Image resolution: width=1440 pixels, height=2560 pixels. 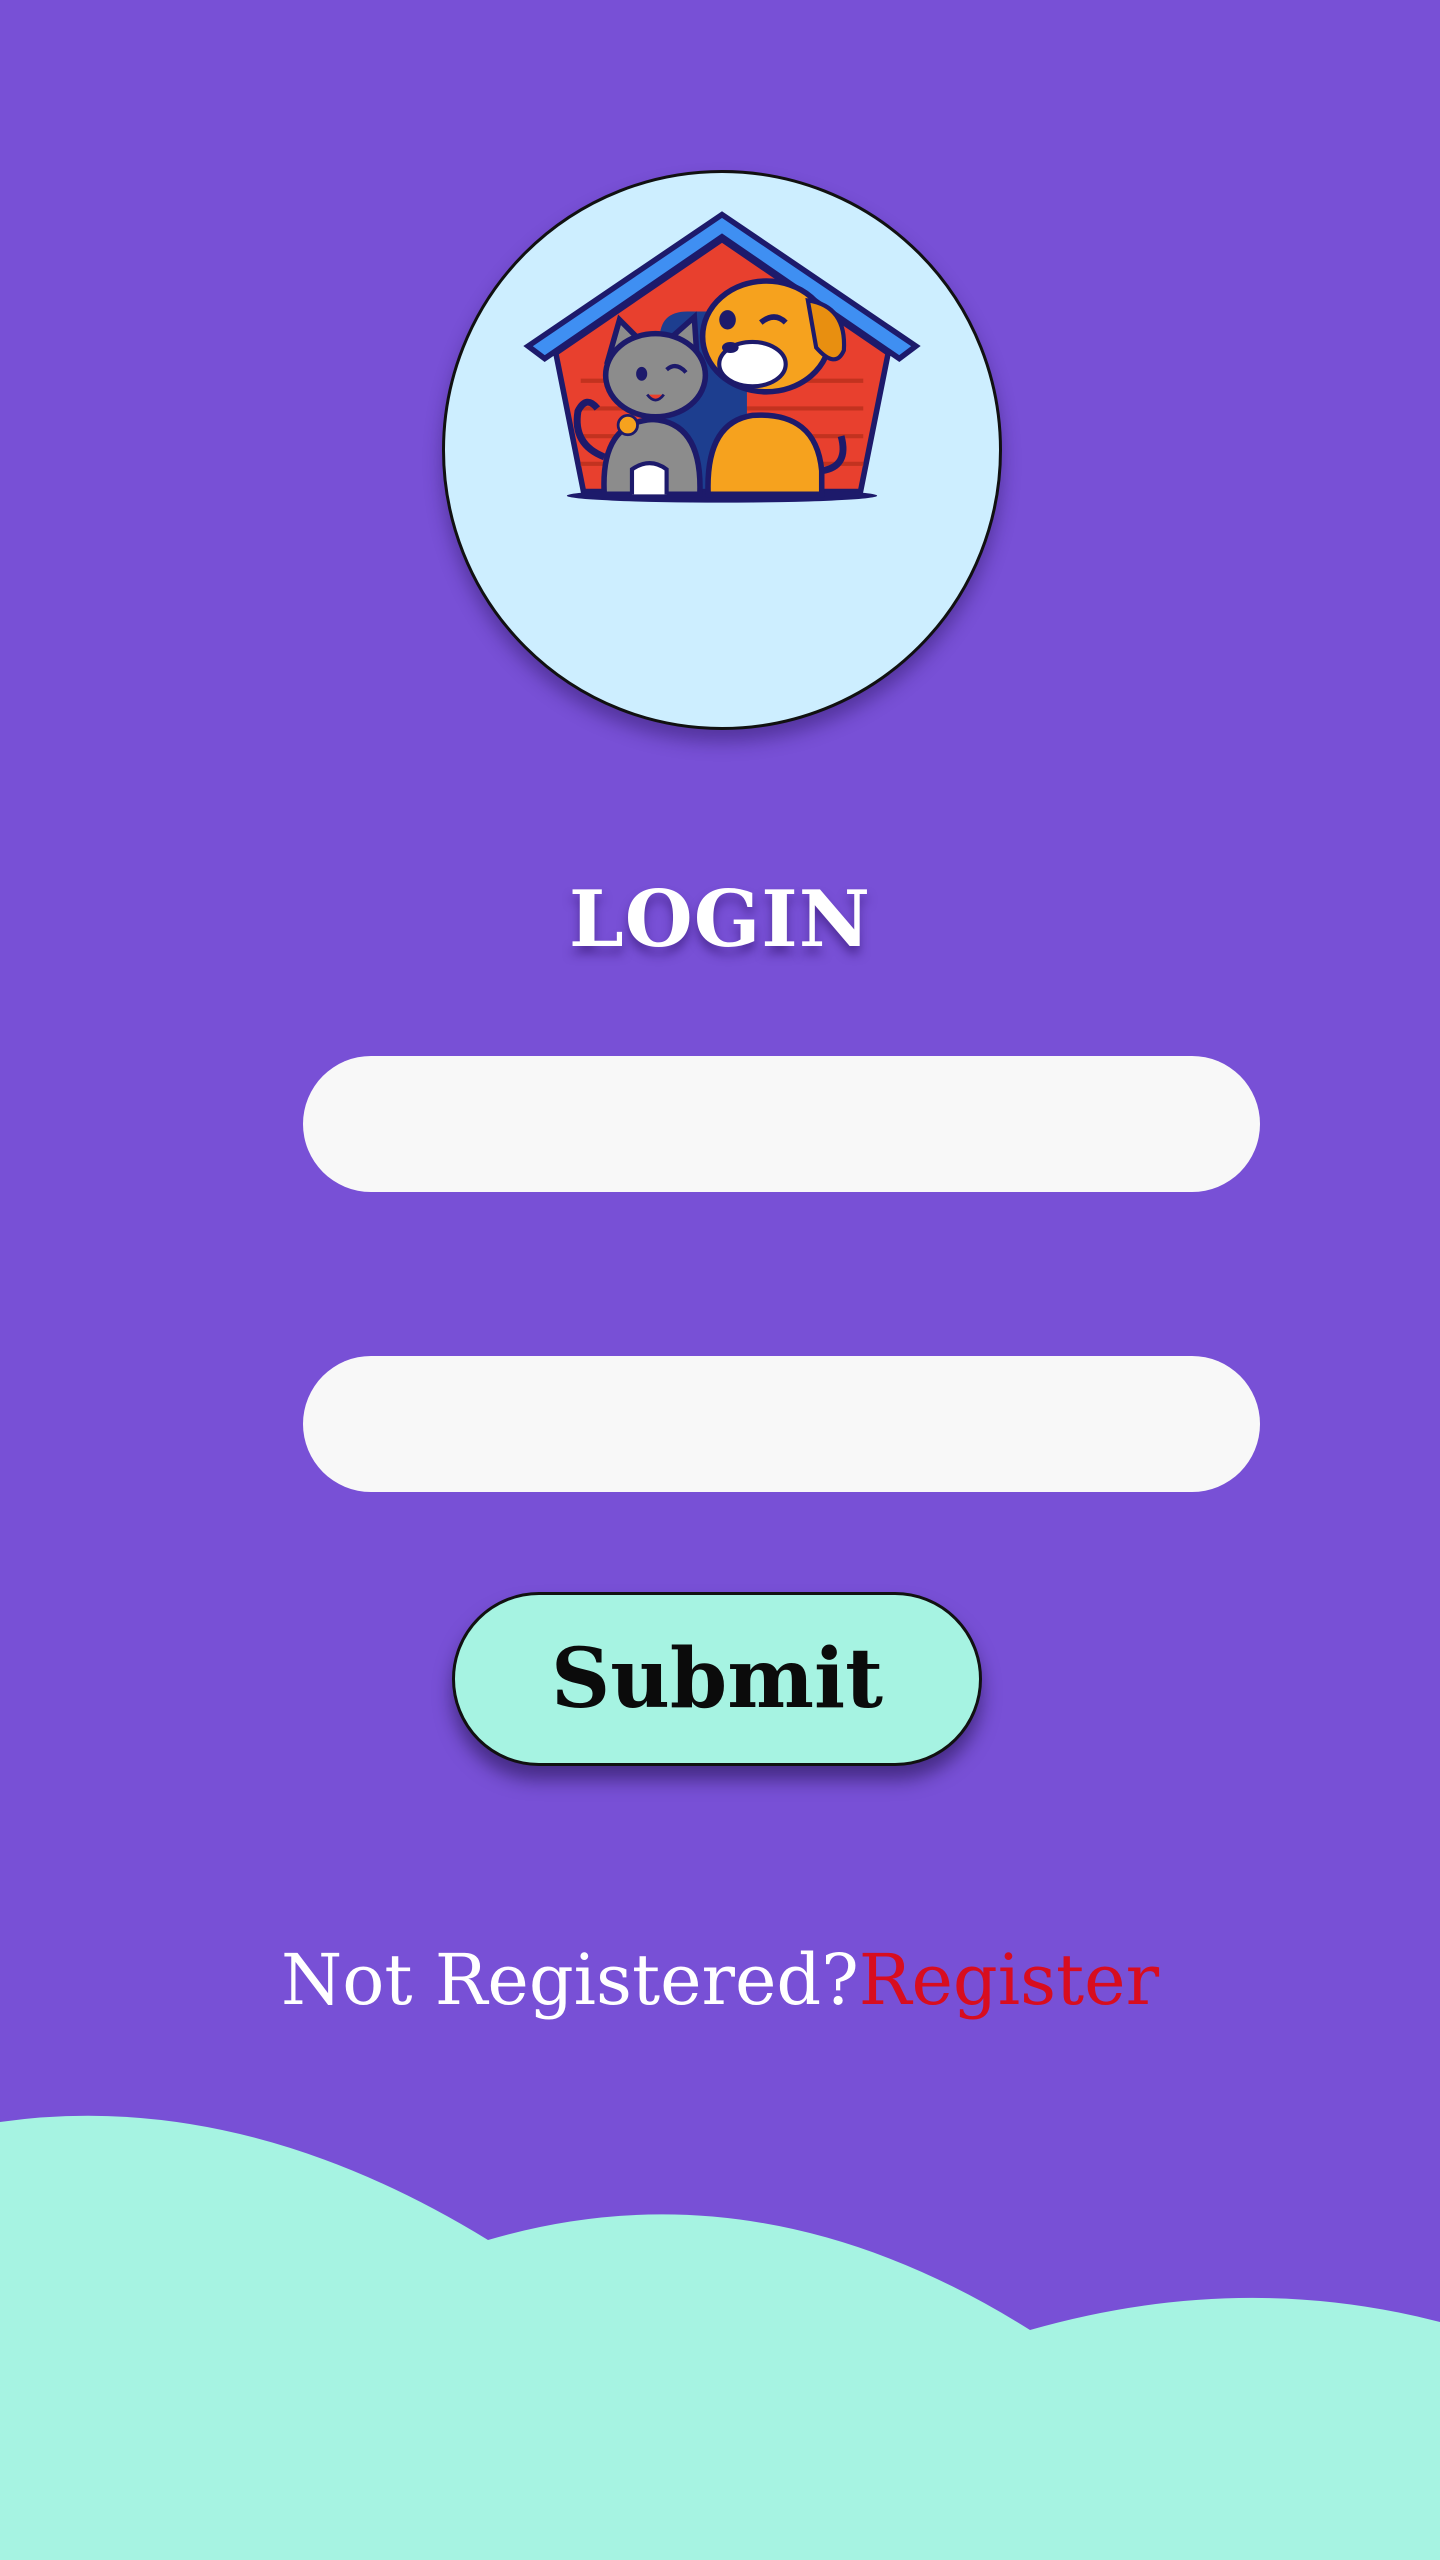 I want to click on page-title: LOGIN, so click(x=720, y=919).